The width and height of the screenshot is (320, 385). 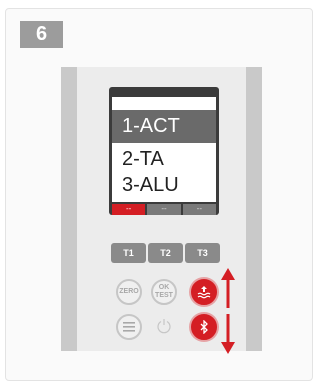 What do you see at coordinates (165, 253) in the screenshot?
I see `t2-button: T2` at bounding box center [165, 253].